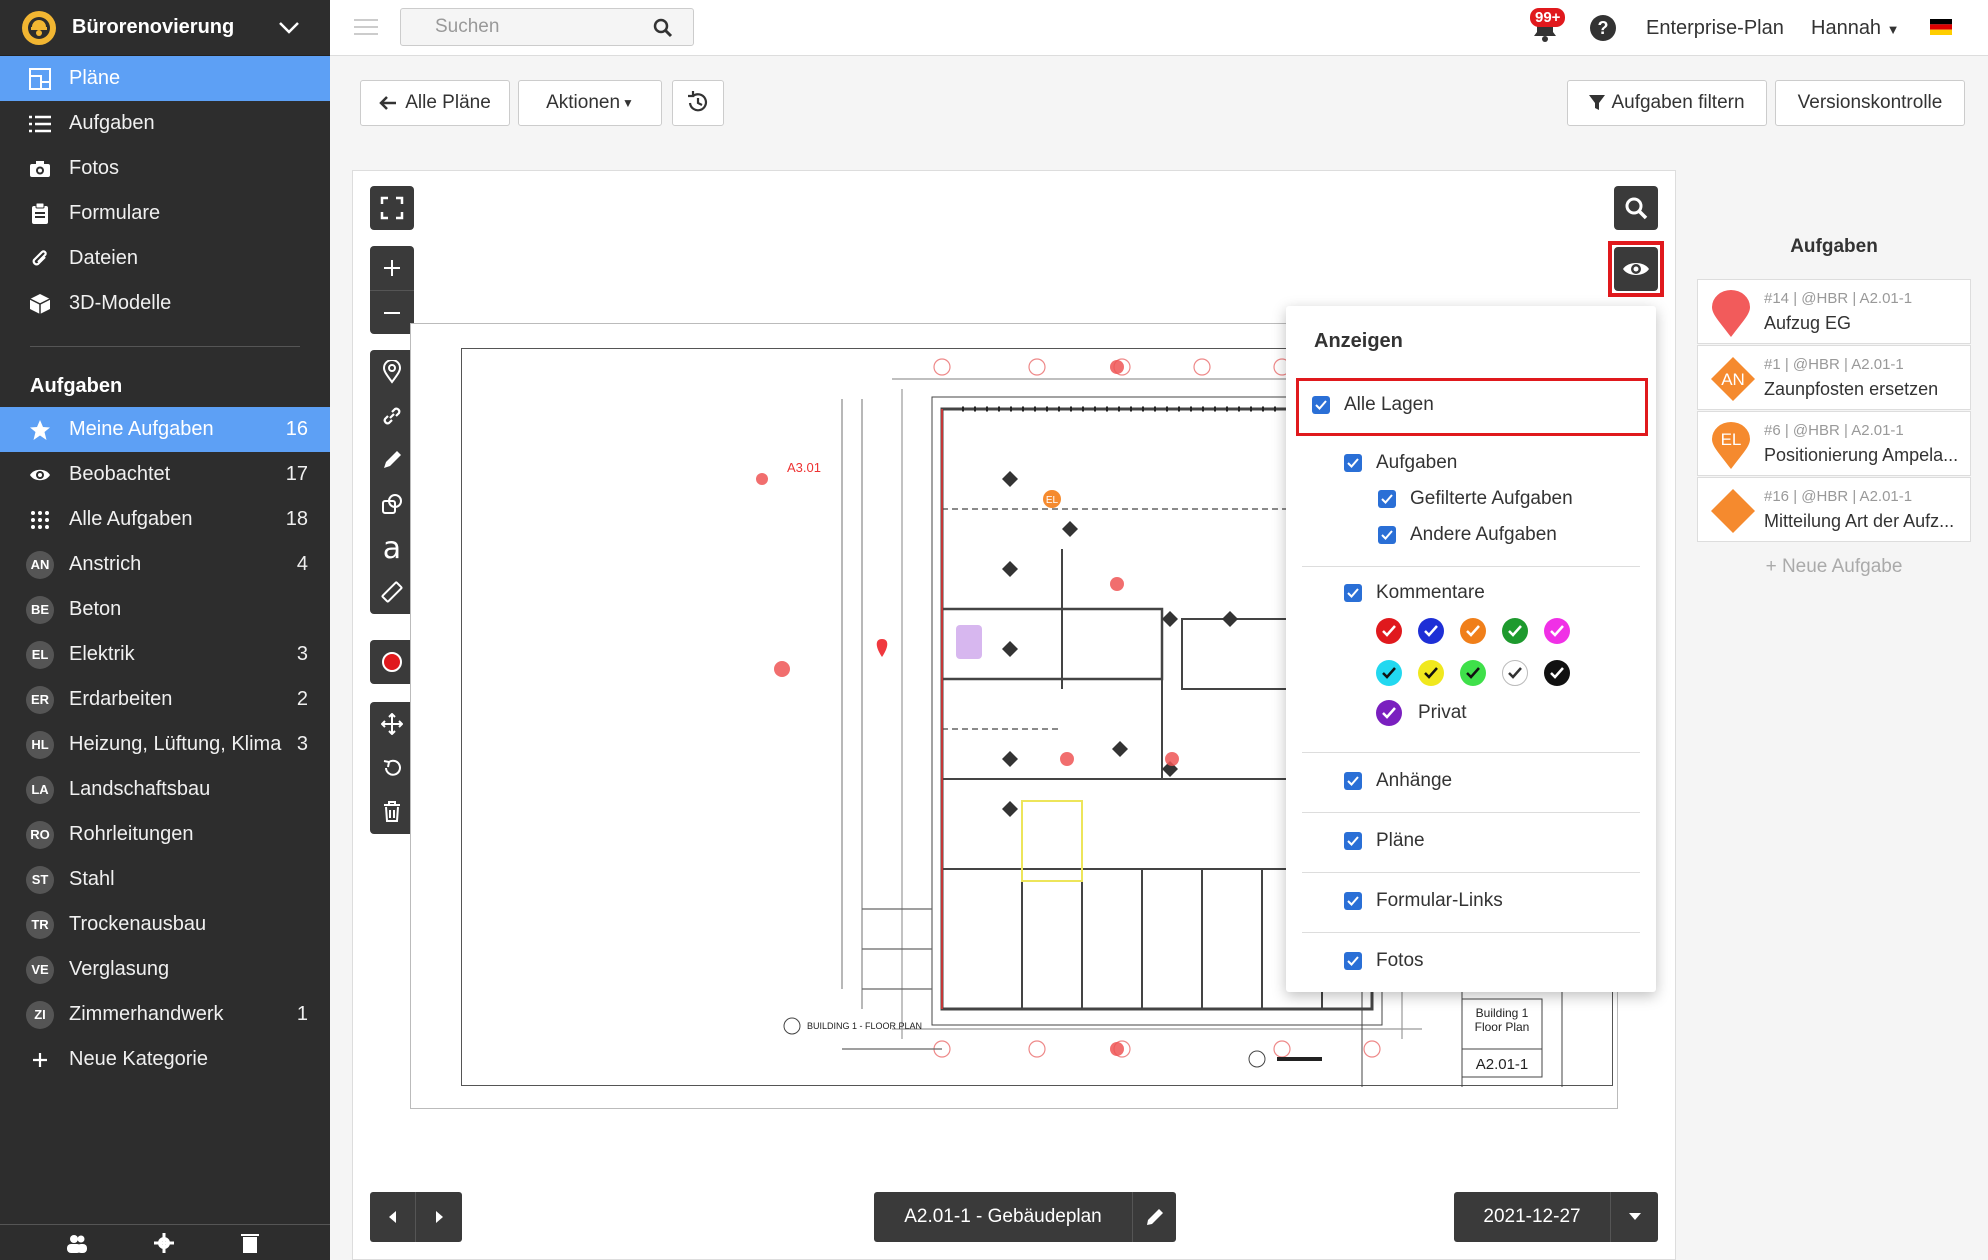 This screenshot has height=1260, width=1988. Describe the element at coordinates (296, 429) in the screenshot. I see `task-count: 16` at that location.